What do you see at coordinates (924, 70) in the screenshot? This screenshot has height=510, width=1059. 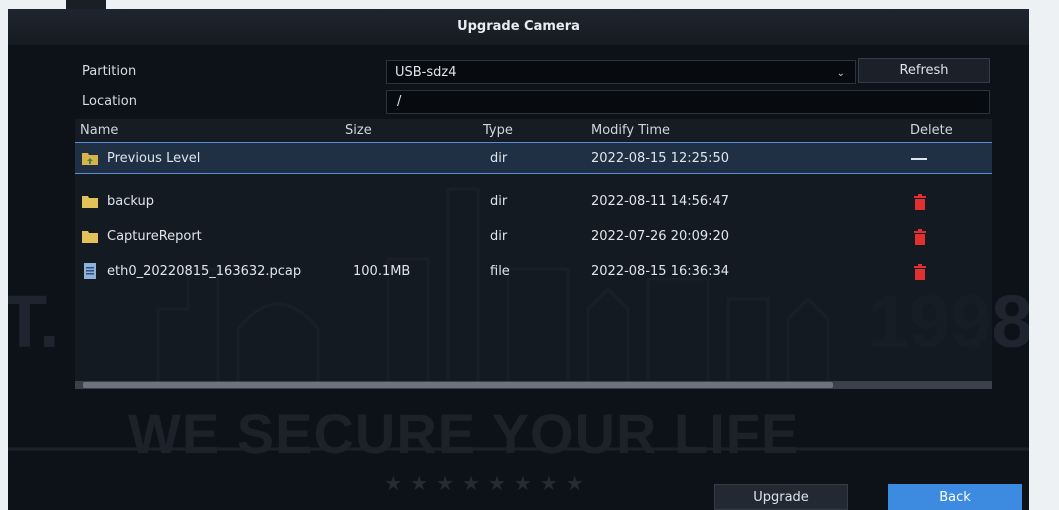 I see `refresh-button: Refresh` at bounding box center [924, 70].